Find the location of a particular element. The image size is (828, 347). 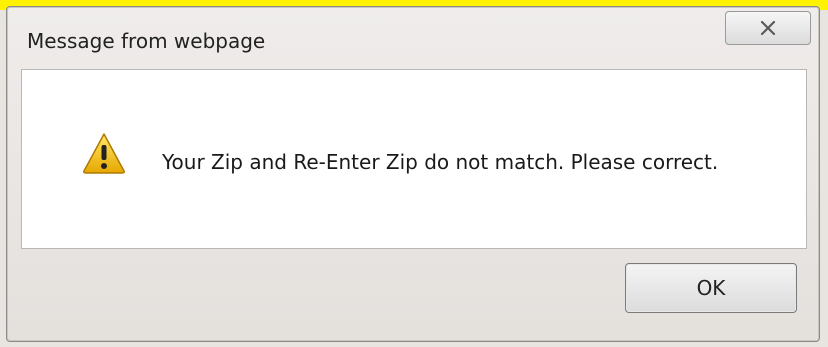

ok-button: OK is located at coordinates (711, 288).